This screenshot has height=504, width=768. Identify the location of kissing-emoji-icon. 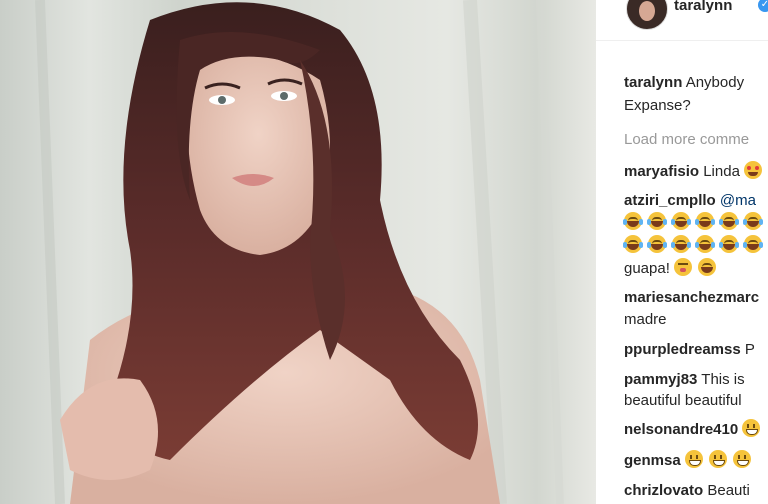
(683, 267).